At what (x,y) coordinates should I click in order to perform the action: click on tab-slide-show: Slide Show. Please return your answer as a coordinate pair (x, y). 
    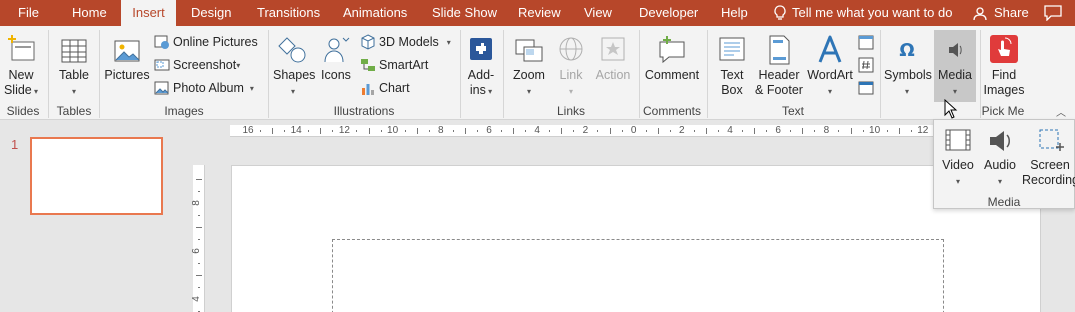
    Looking at the image, I should click on (464, 13).